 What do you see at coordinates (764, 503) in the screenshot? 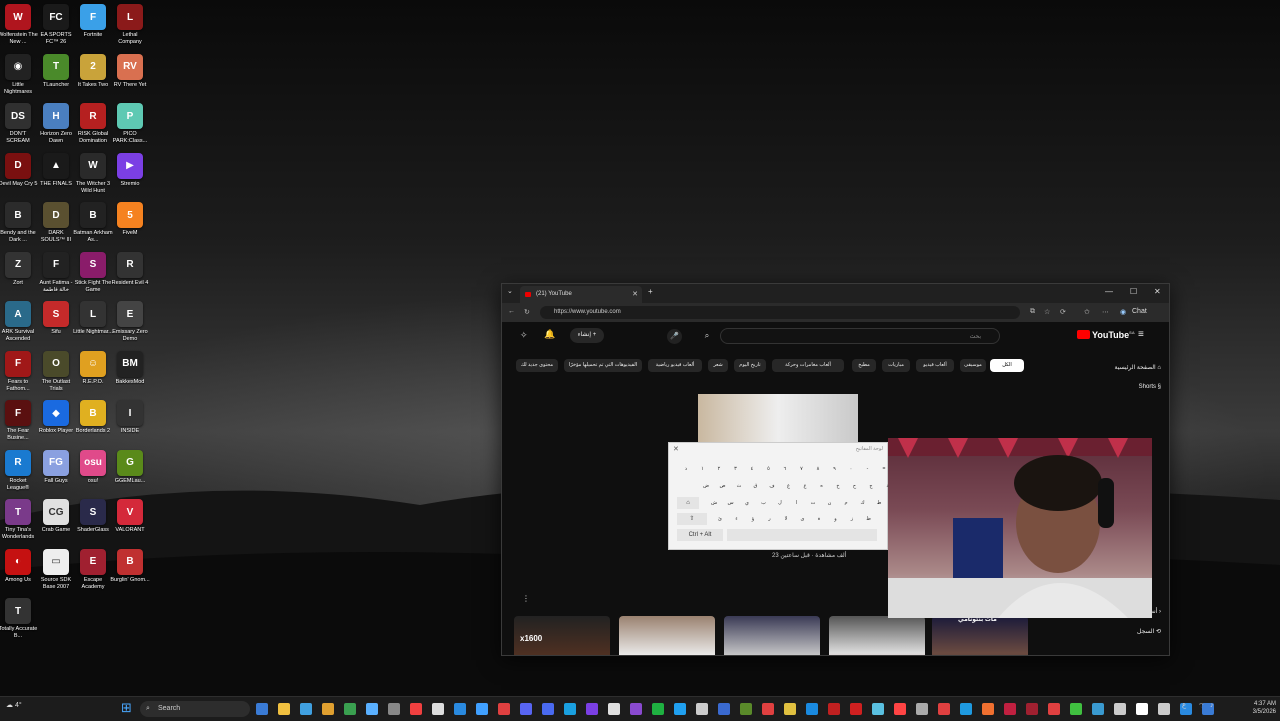
I see `keyboard-key: ب` at bounding box center [764, 503].